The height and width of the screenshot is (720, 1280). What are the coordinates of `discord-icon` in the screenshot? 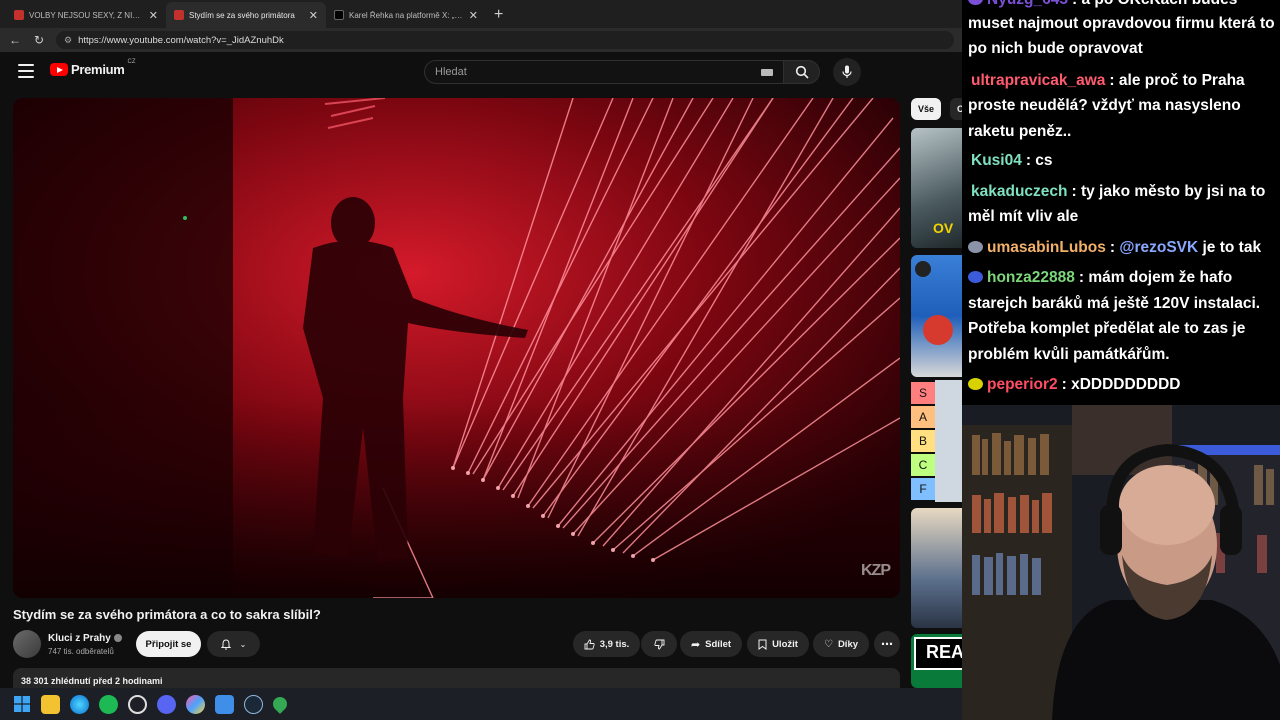 It's located at (166, 704).